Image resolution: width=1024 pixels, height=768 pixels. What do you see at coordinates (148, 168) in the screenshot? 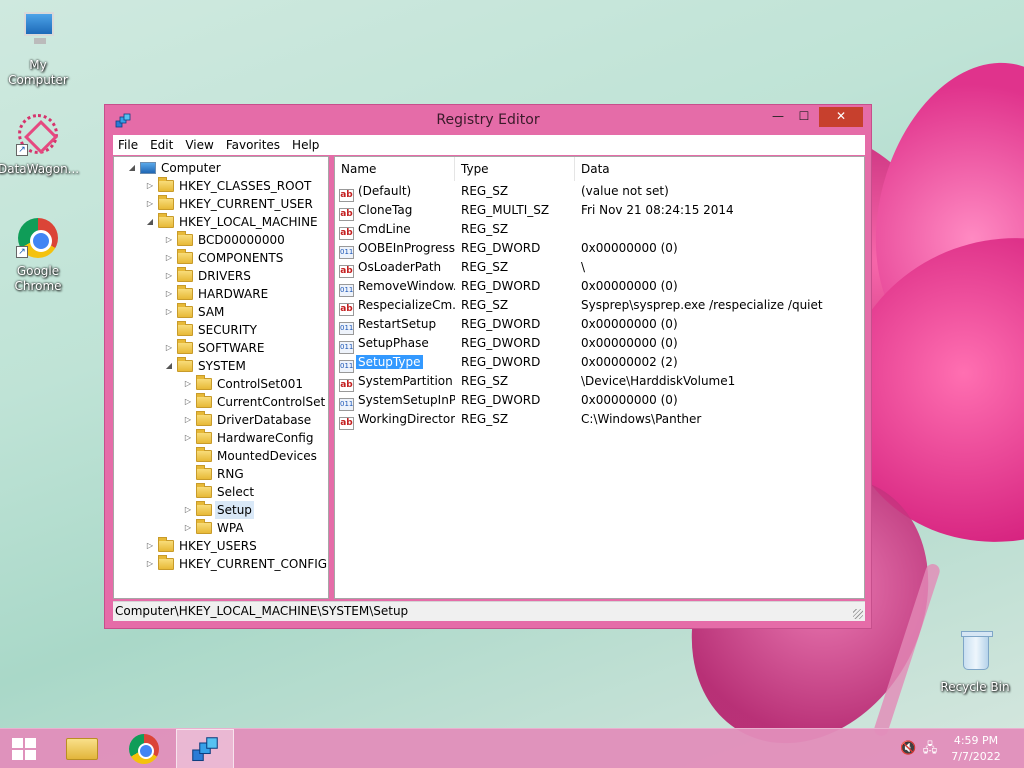
I see `computer-icon` at bounding box center [148, 168].